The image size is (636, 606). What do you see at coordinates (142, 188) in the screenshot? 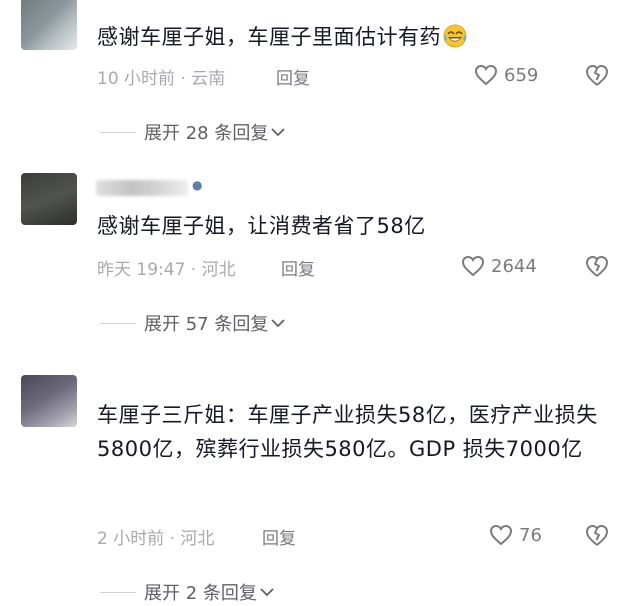
I see `username-blurred` at bounding box center [142, 188].